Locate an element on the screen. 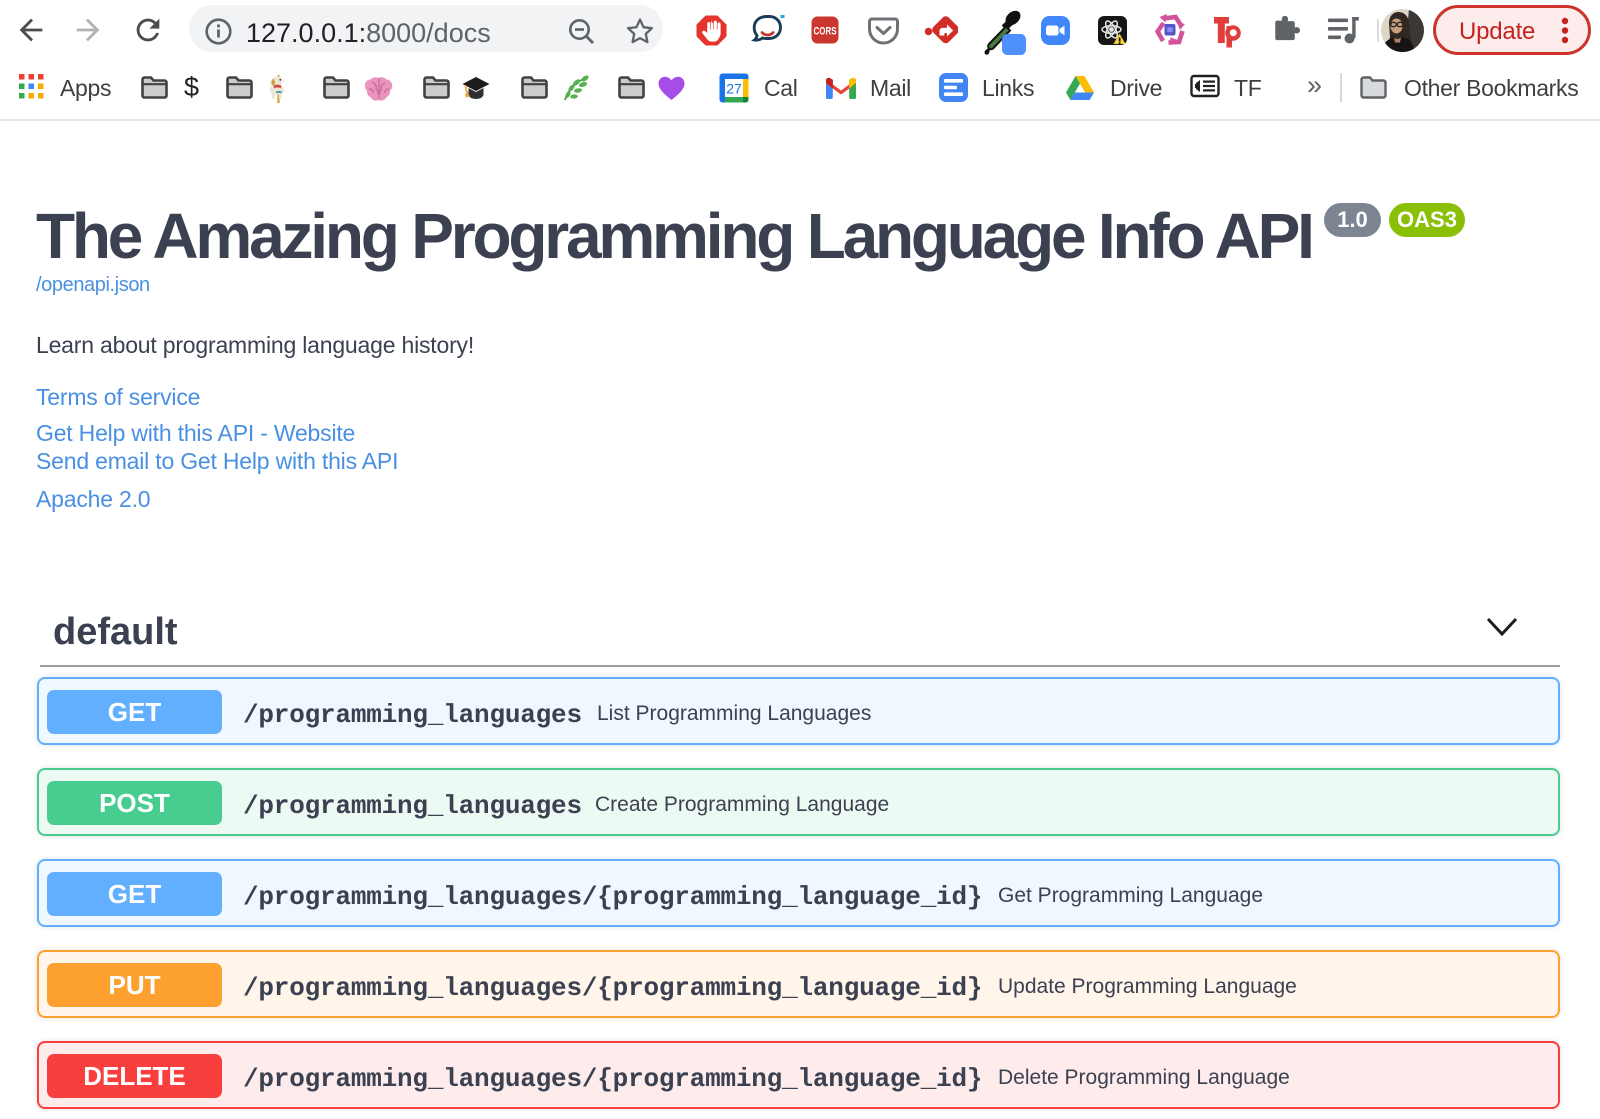 The height and width of the screenshot is (1119, 1600). svg-text: 27 is located at coordinates (734, 89).